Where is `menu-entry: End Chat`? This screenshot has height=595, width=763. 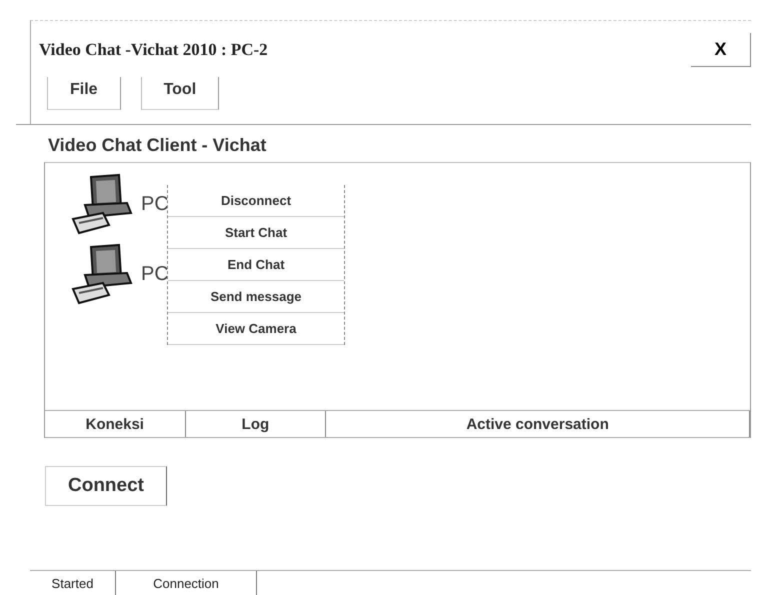
menu-entry: End Chat is located at coordinates (256, 265).